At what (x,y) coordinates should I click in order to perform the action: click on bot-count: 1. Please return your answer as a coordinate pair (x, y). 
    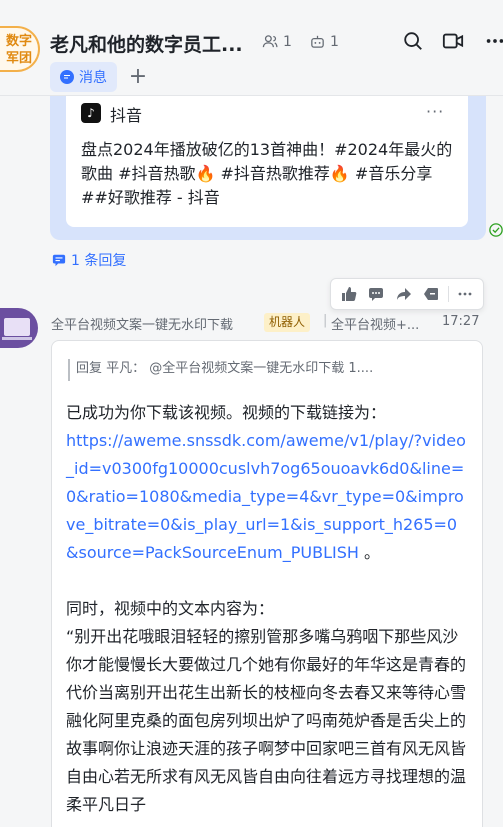
    Looking at the image, I should click on (324, 41).